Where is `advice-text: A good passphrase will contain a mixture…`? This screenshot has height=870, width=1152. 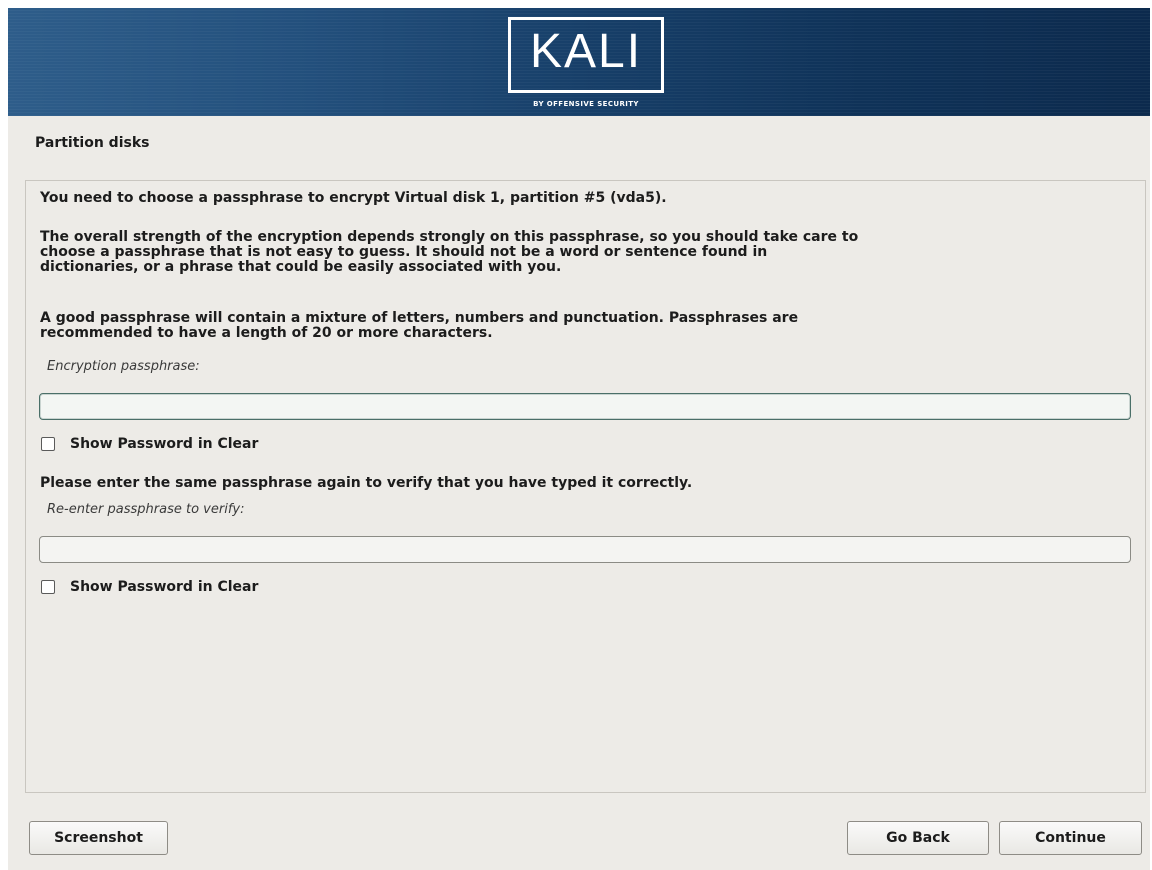
advice-text: A good passphrase will contain a mixture… is located at coordinates (590, 326).